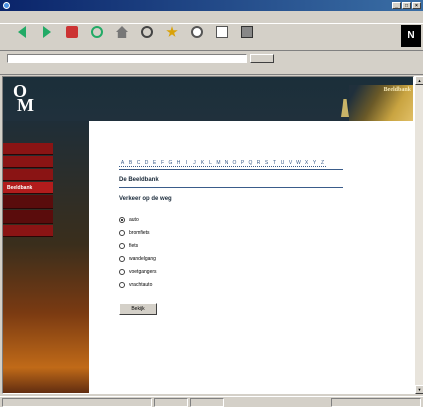 The width and height of the screenshot is (423, 407). Describe the element at coordinates (172, 31) in the screenshot. I see `favorites-icon` at that location.